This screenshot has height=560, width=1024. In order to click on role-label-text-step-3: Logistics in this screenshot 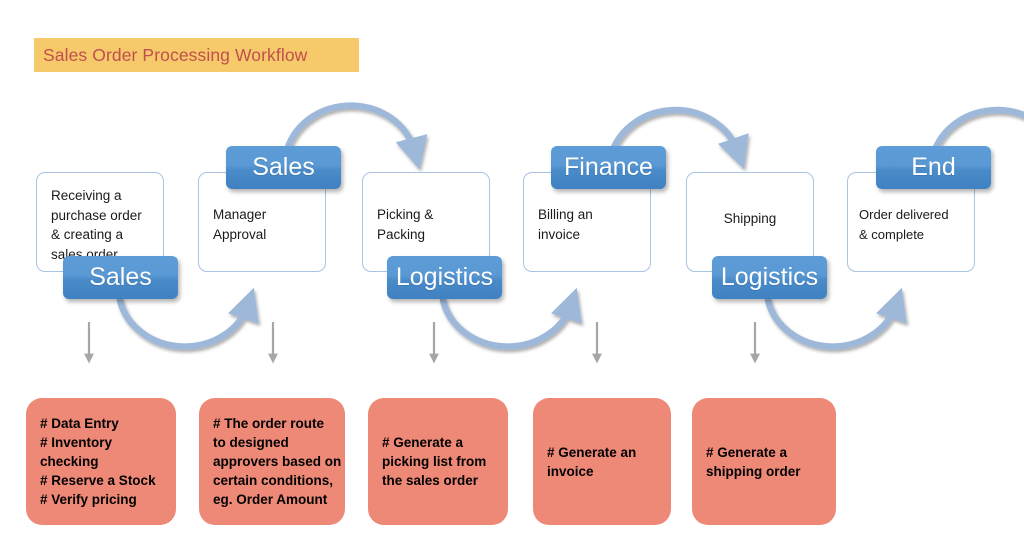, I will do `click(444, 277)`.